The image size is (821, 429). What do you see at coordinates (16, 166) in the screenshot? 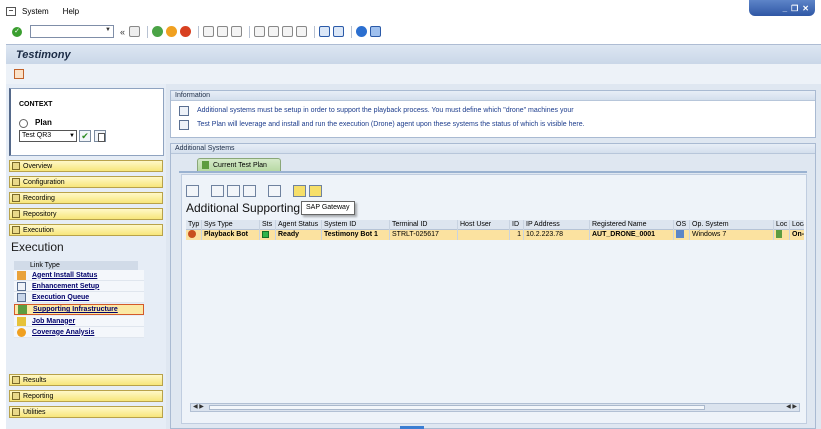
I see `overview-icon` at bounding box center [16, 166].